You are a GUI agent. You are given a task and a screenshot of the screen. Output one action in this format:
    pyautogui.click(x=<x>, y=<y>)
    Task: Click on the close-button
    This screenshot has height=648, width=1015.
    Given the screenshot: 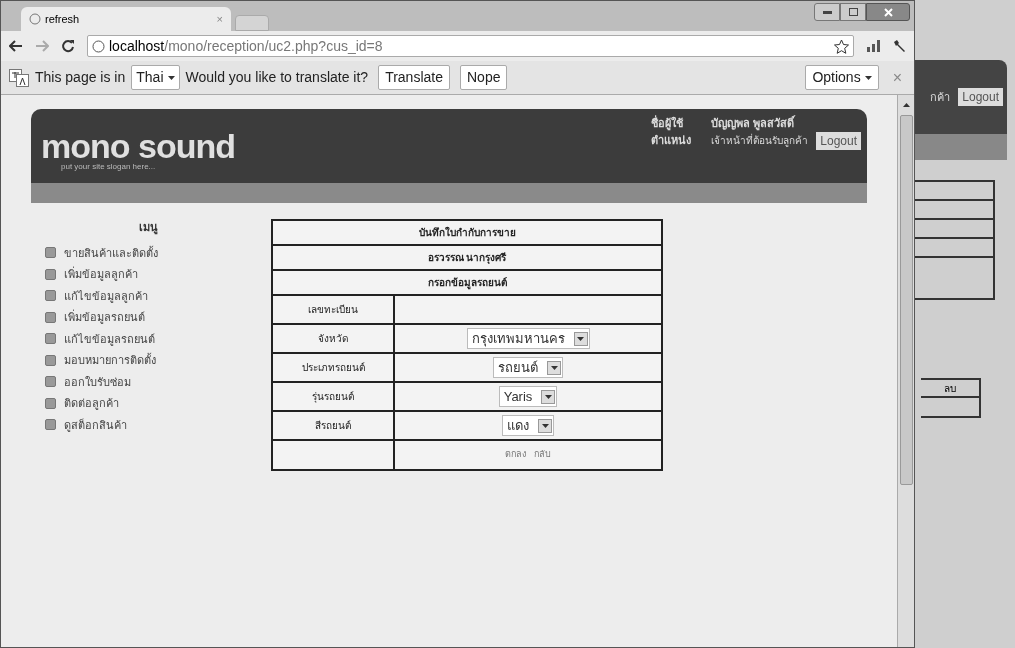 What is the action you would take?
    pyautogui.click(x=888, y=12)
    